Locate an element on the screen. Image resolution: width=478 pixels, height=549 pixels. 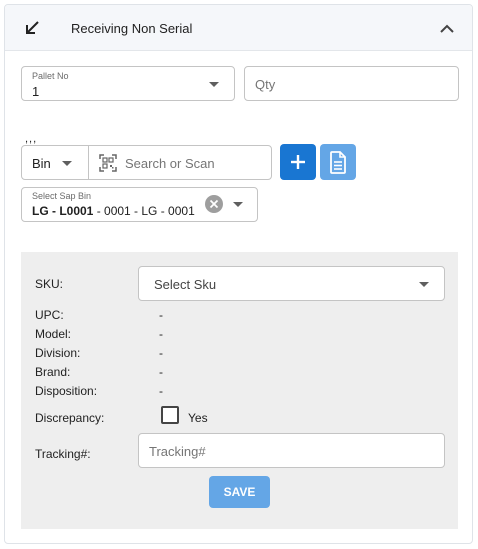
disposition-label: Disposition: is located at coordinates (66, 391).